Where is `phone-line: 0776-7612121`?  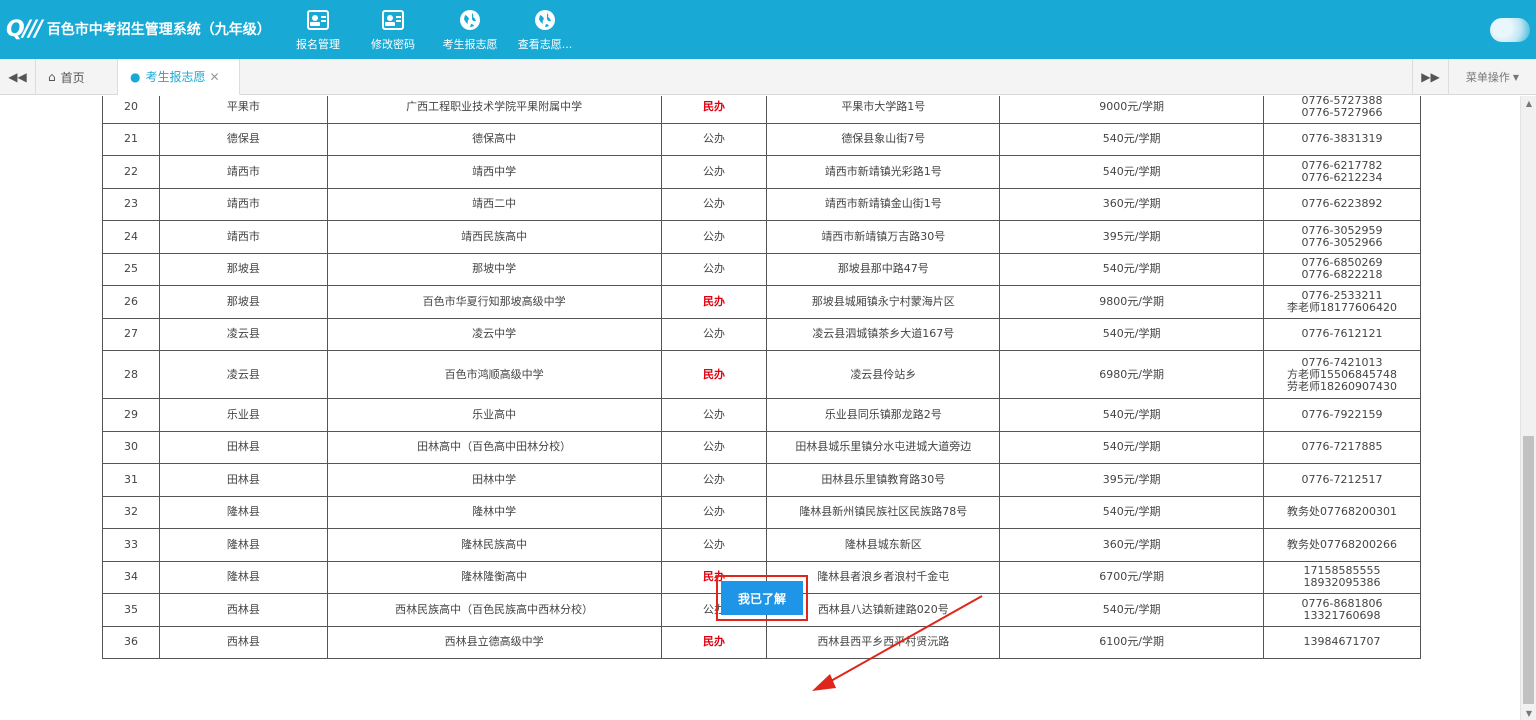
phone-line: 0776-7612121 is located at coordinates (1342, 334).